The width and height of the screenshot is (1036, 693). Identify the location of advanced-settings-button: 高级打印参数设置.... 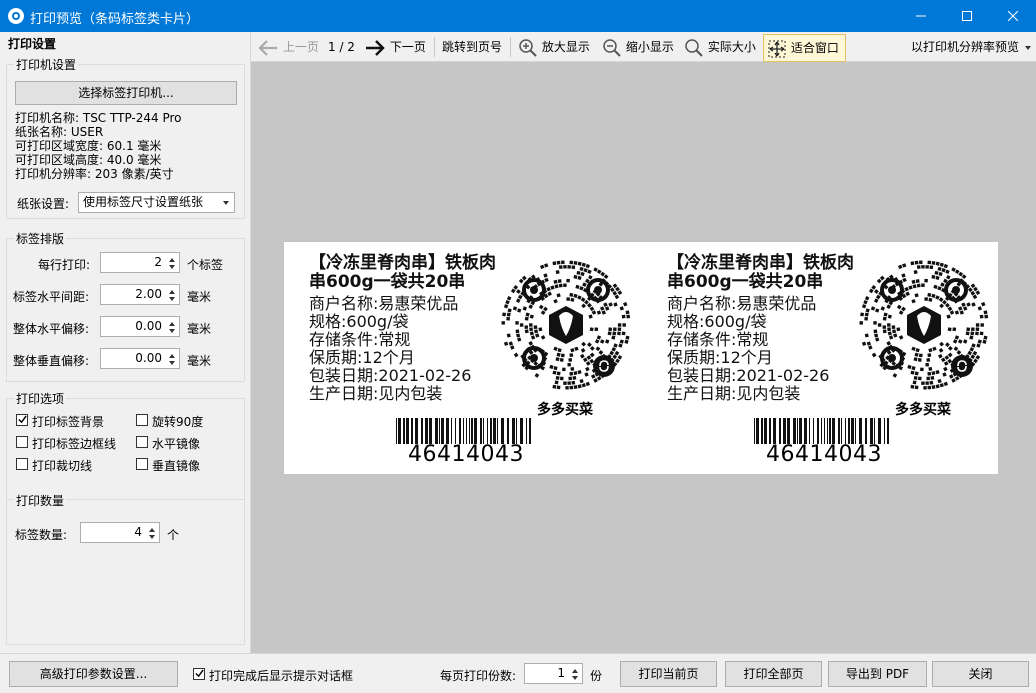
(93, 674).